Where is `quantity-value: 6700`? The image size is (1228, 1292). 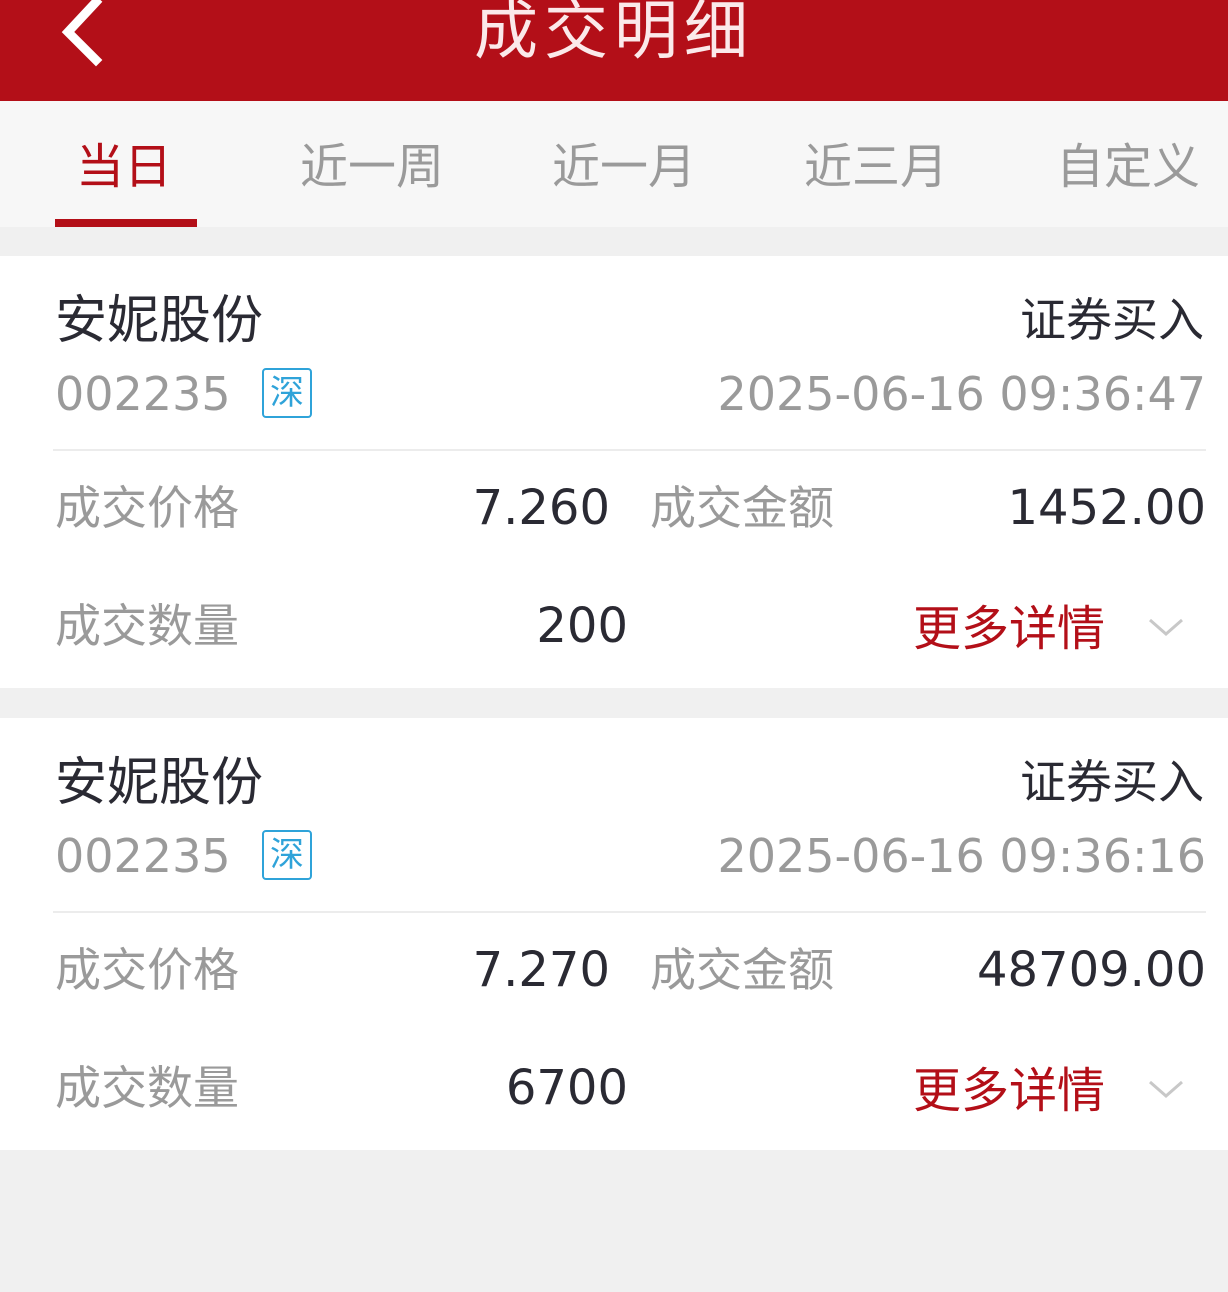 quantity-value: 6700 is located at coordinates (566, 1088).